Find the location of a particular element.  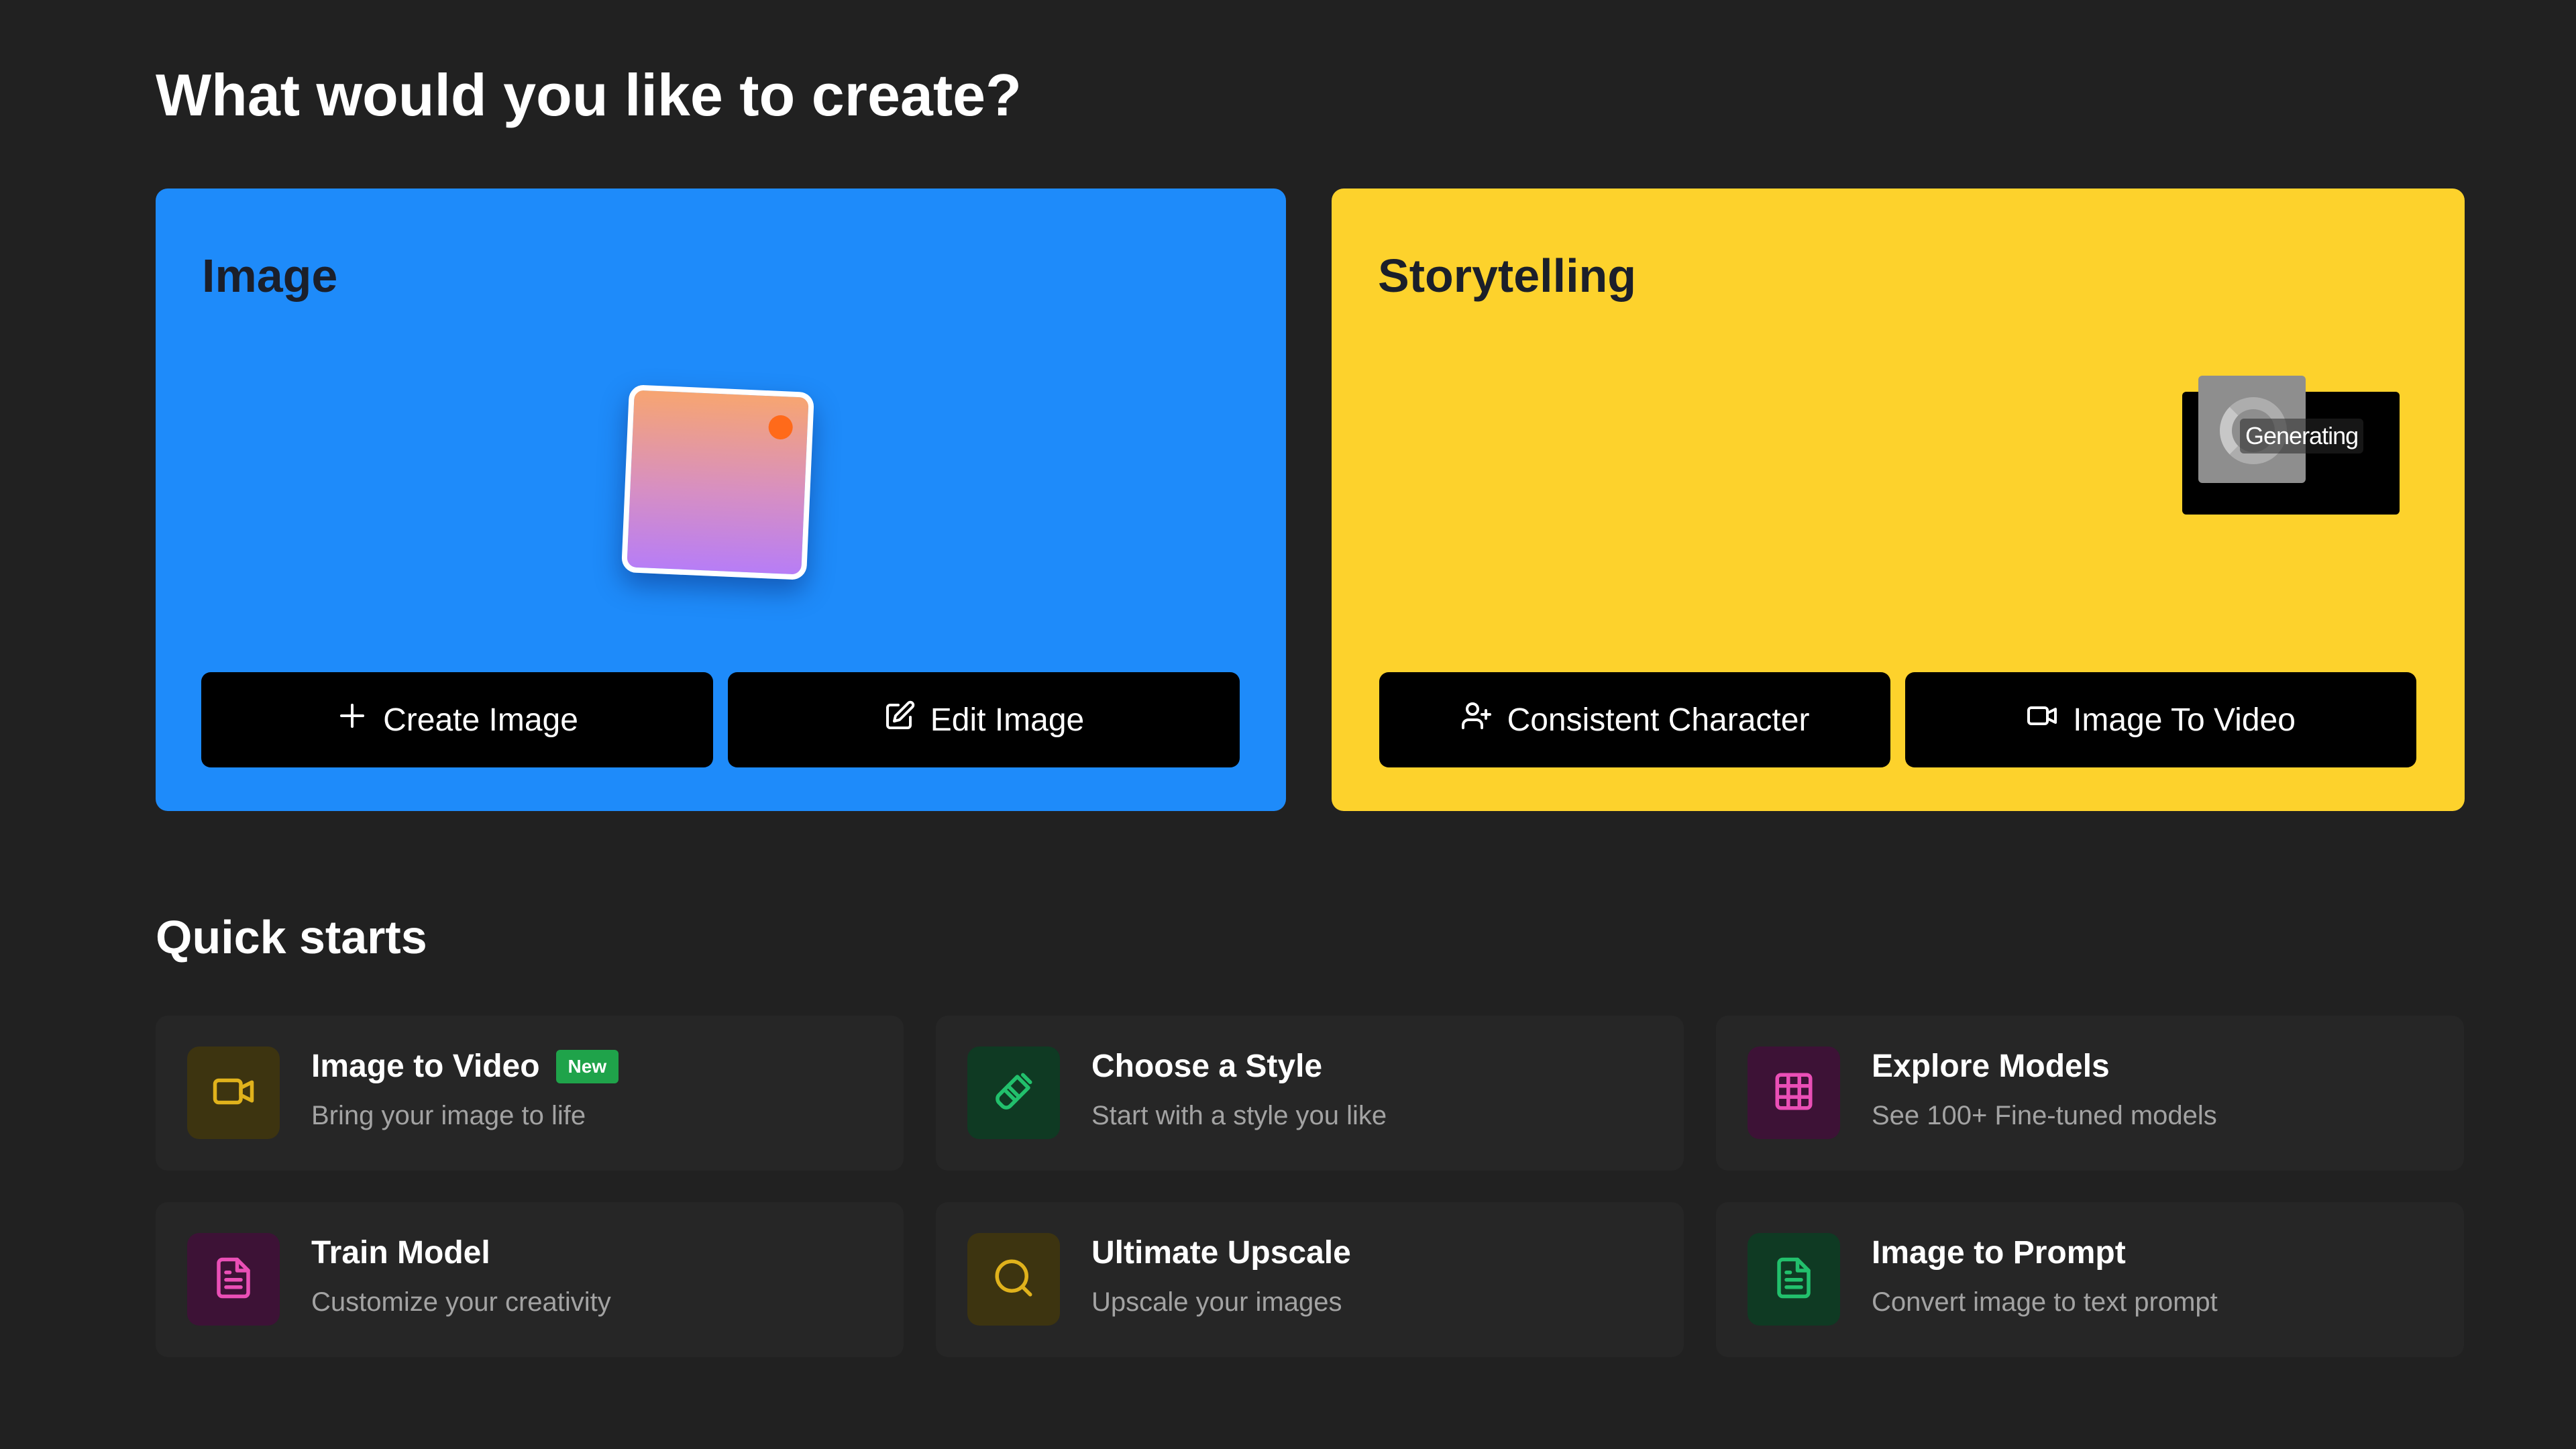

create-image-label: Create Image is located at coordinates (480, 720).